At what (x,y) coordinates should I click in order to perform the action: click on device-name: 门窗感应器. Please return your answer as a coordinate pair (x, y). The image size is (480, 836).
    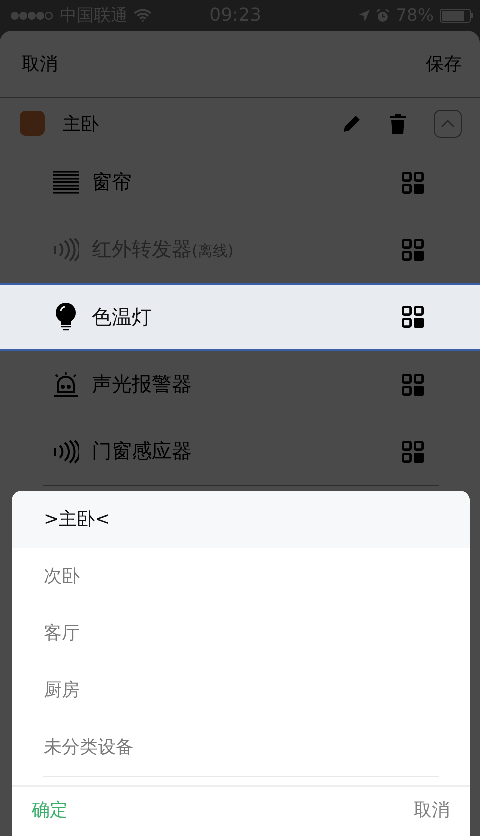
    Looking at the image, I should click on (142, 451).